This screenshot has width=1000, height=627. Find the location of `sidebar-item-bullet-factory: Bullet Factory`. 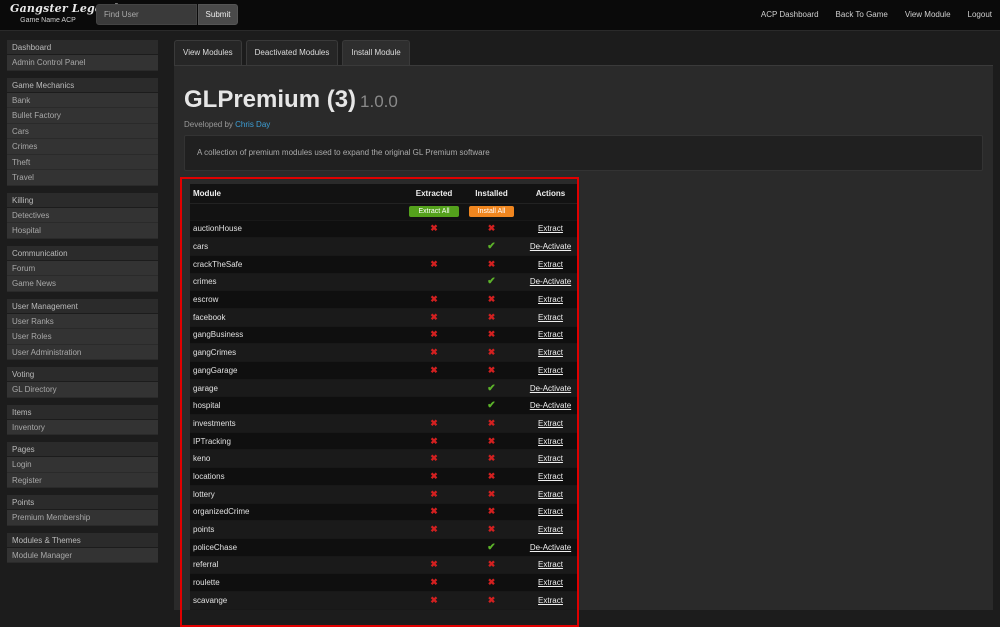

sidebar-item-bullet-factory: Bullet Factory is located at coordinates (82, 116).